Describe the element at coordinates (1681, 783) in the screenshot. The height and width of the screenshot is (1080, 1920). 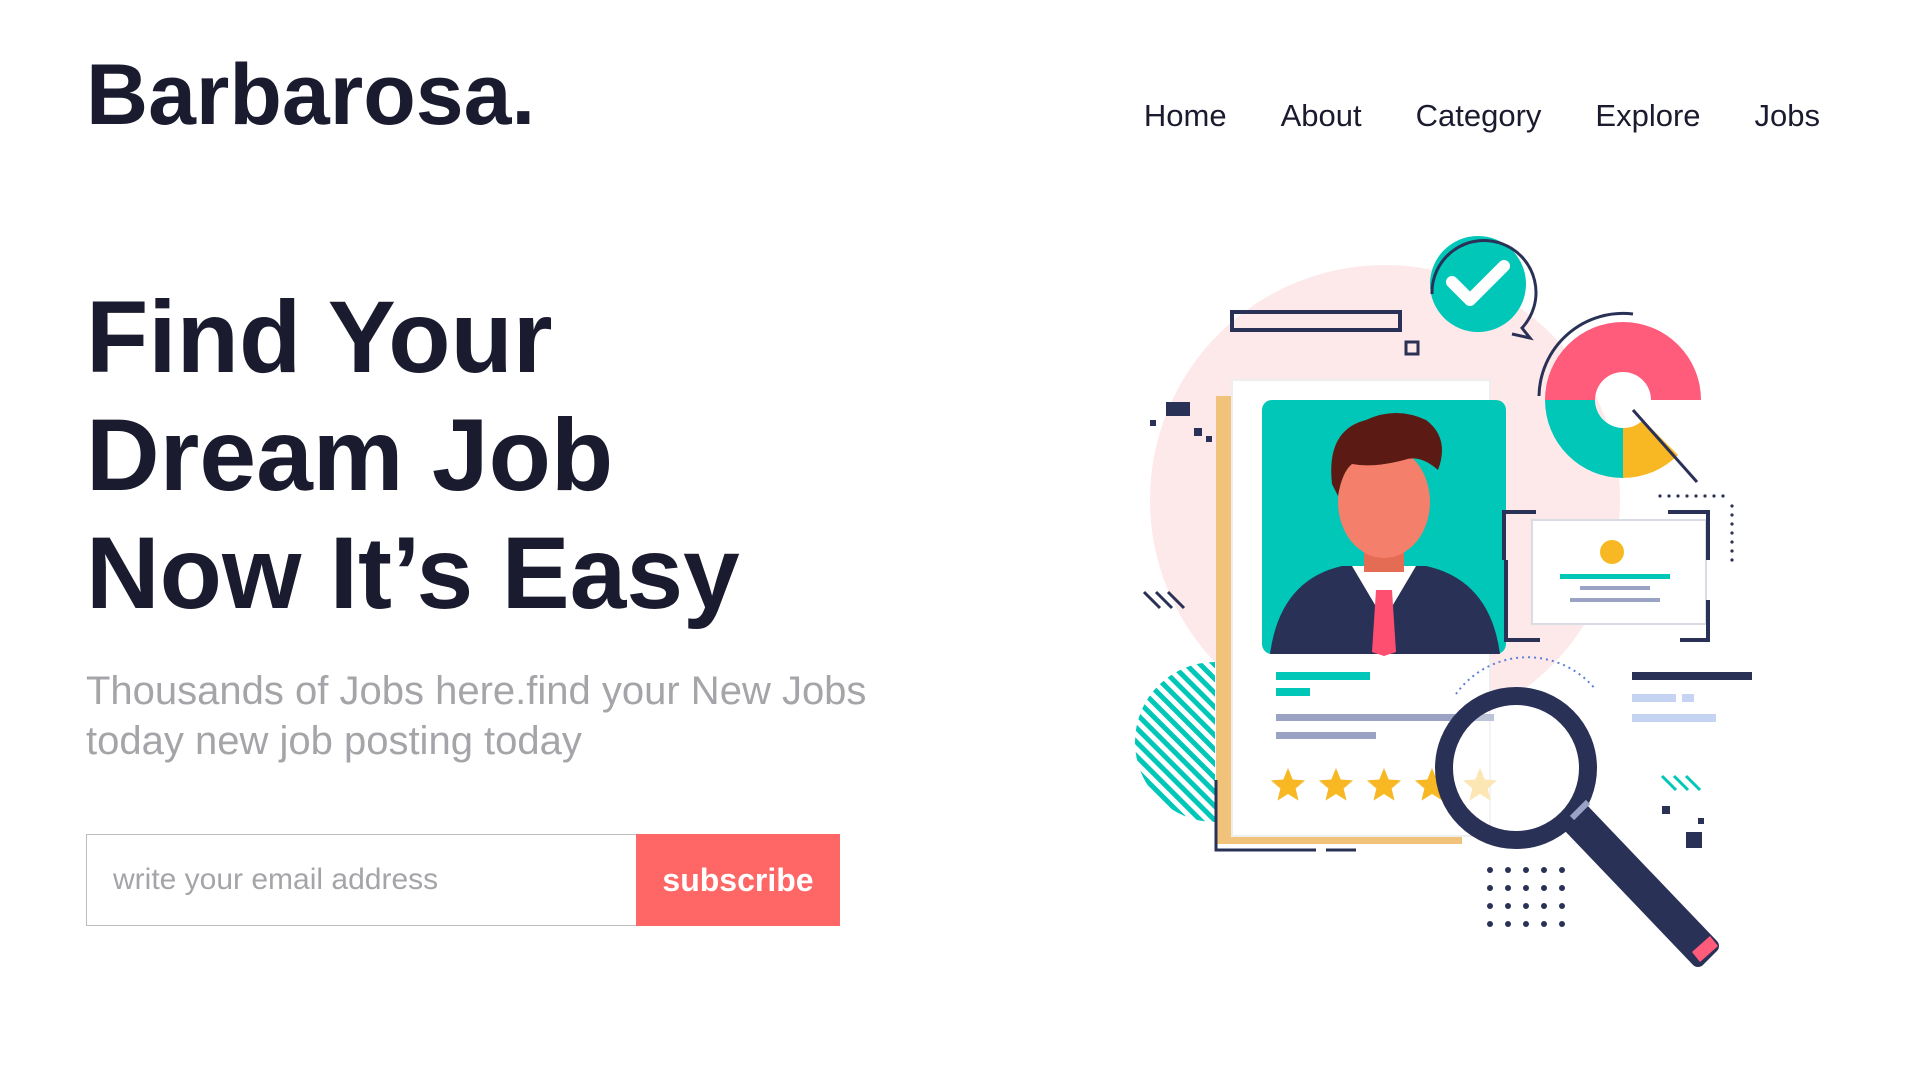
I see `deco-slashes-teal` at that location.